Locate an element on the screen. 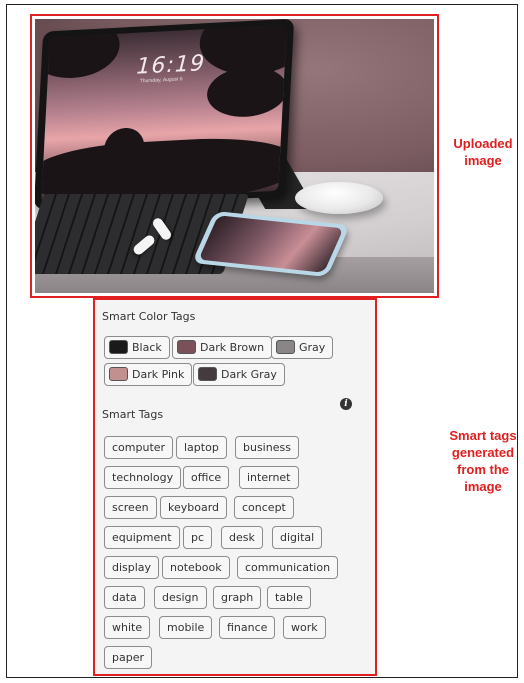 The width and height of the screenshot is (524, 683). color-tag-black: Black is located at coordinates (137, 347).